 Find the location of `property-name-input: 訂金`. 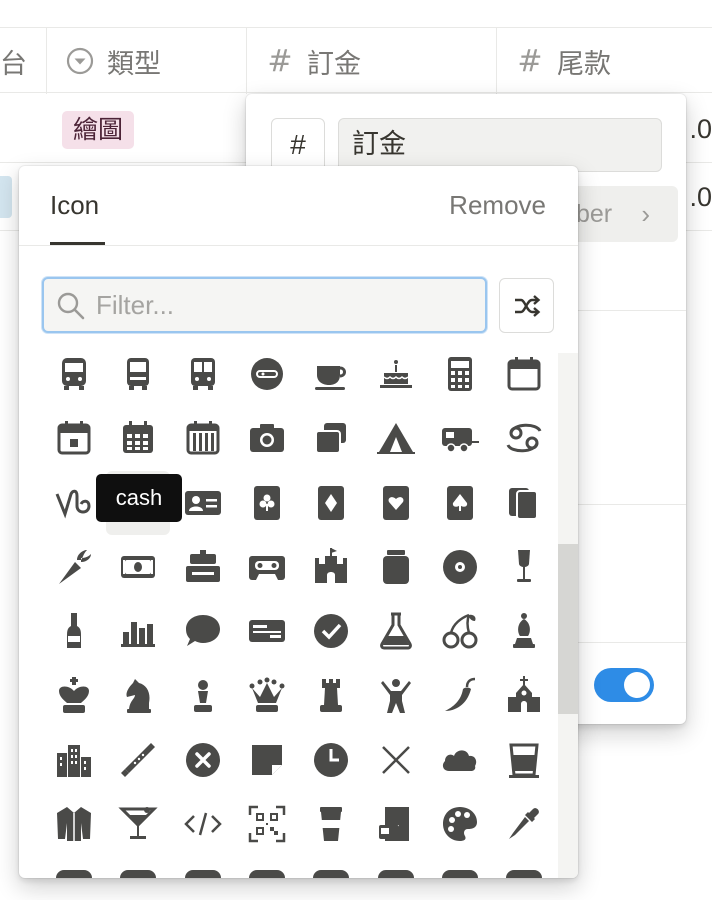

property-name-input: 訂金 is located at coordinates (500, 145).